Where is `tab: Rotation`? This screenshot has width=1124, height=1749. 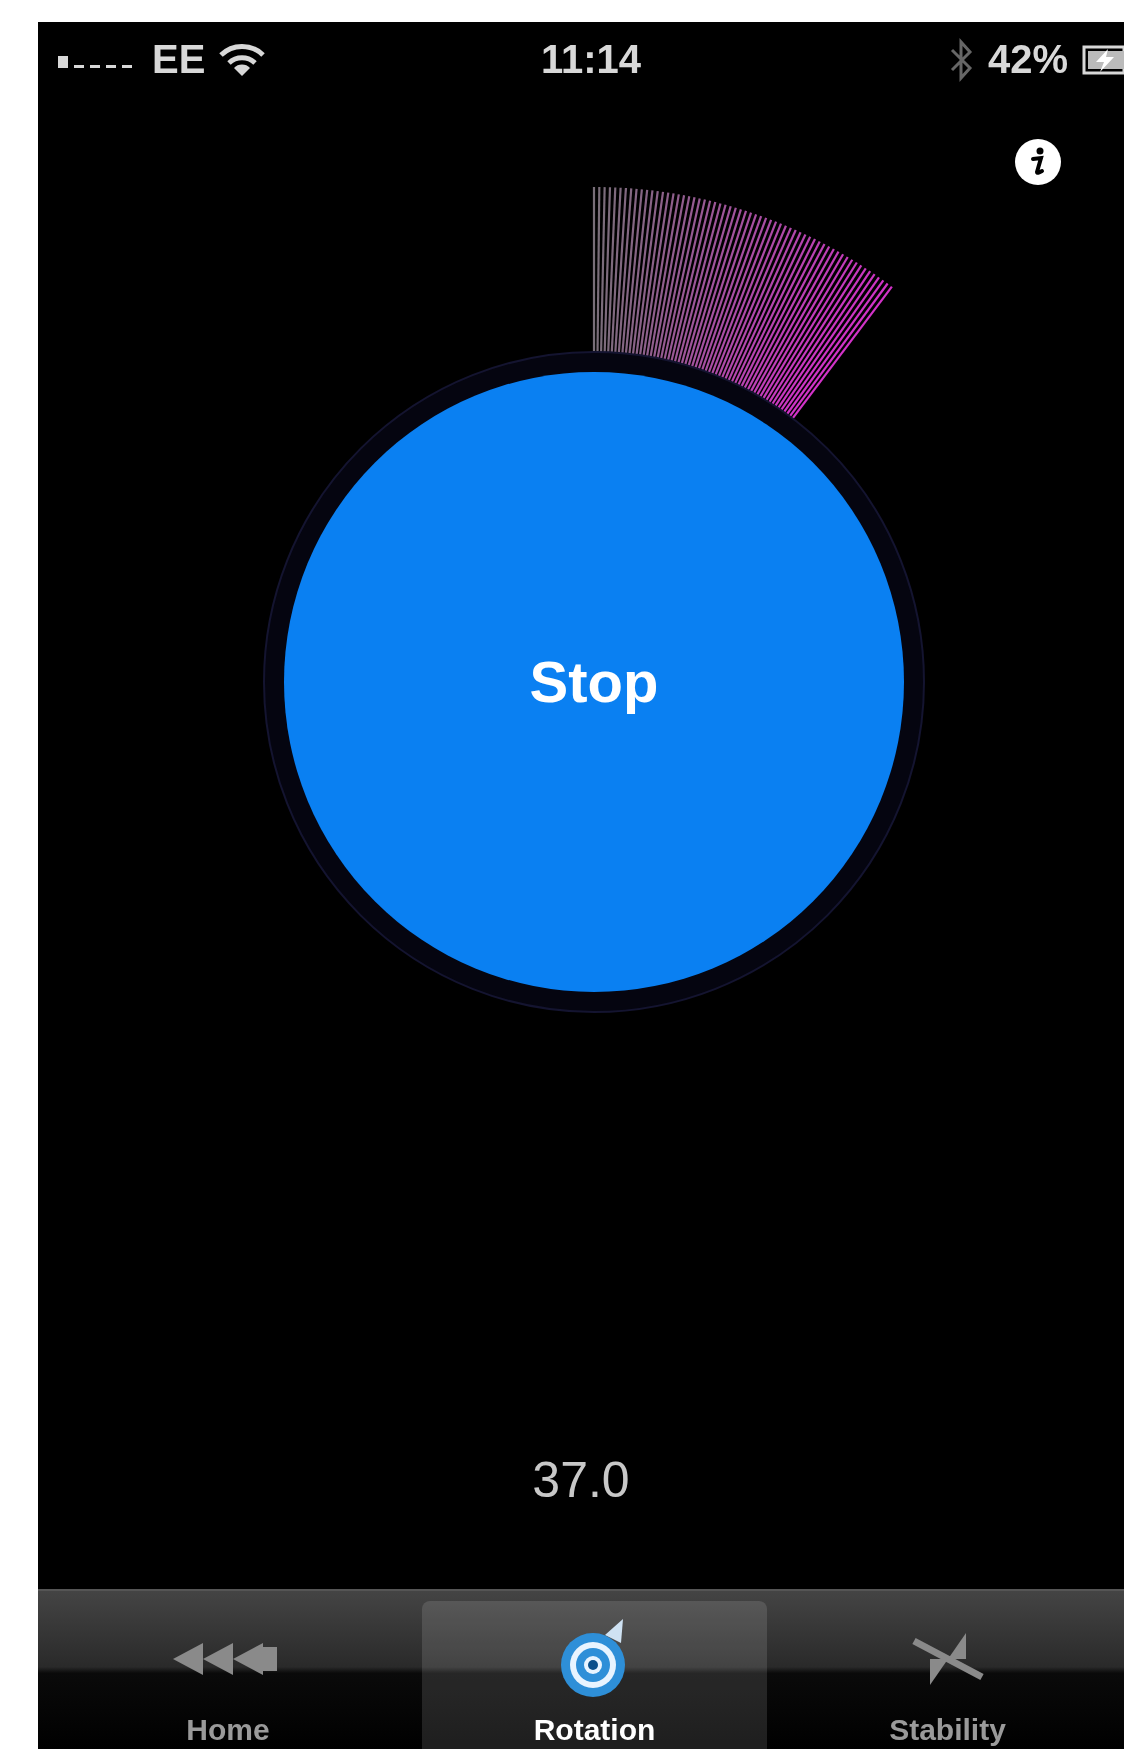
tab: Rotation is located at coordinates (594, 1675).